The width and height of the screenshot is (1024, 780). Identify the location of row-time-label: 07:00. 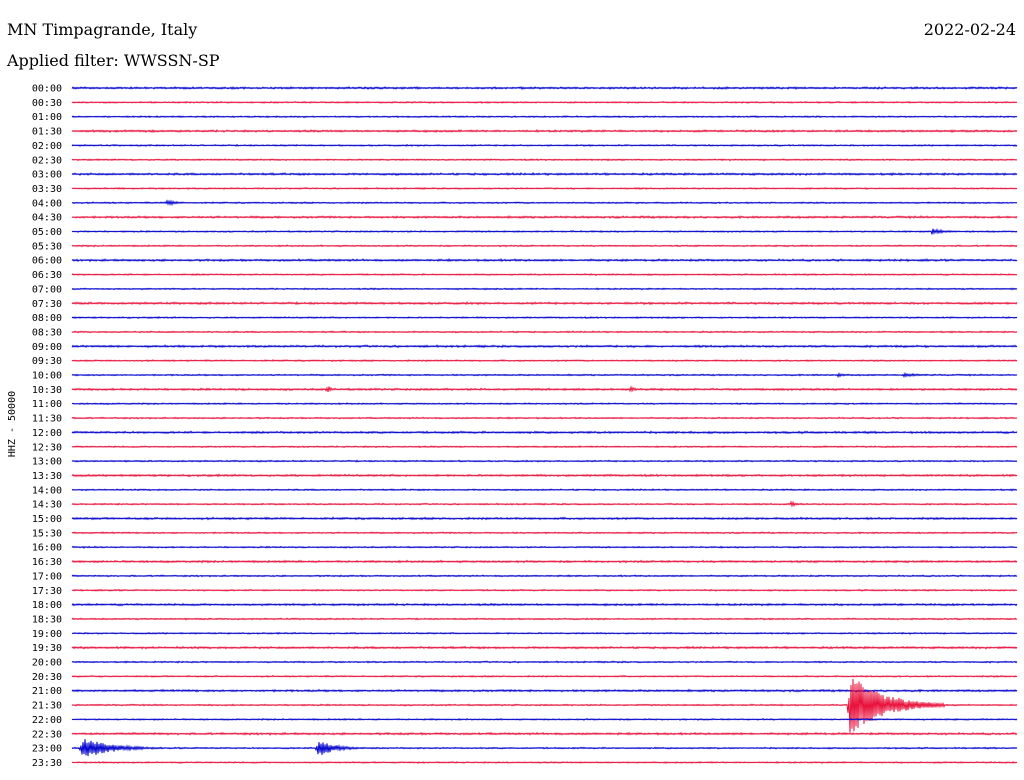
(47, 289).